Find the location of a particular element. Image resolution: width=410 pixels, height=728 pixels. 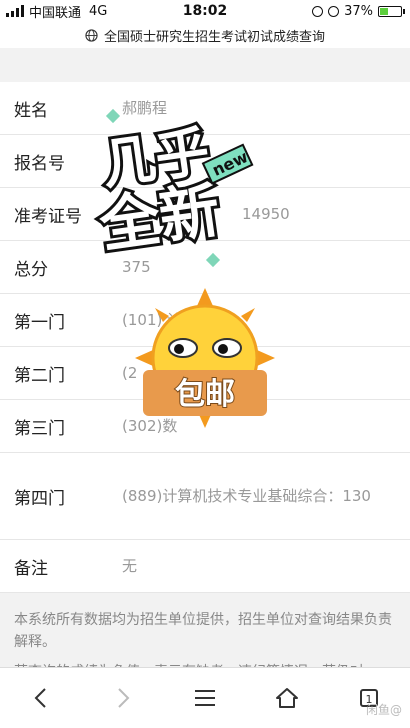

menu-button is located at coordinates (205, 698).